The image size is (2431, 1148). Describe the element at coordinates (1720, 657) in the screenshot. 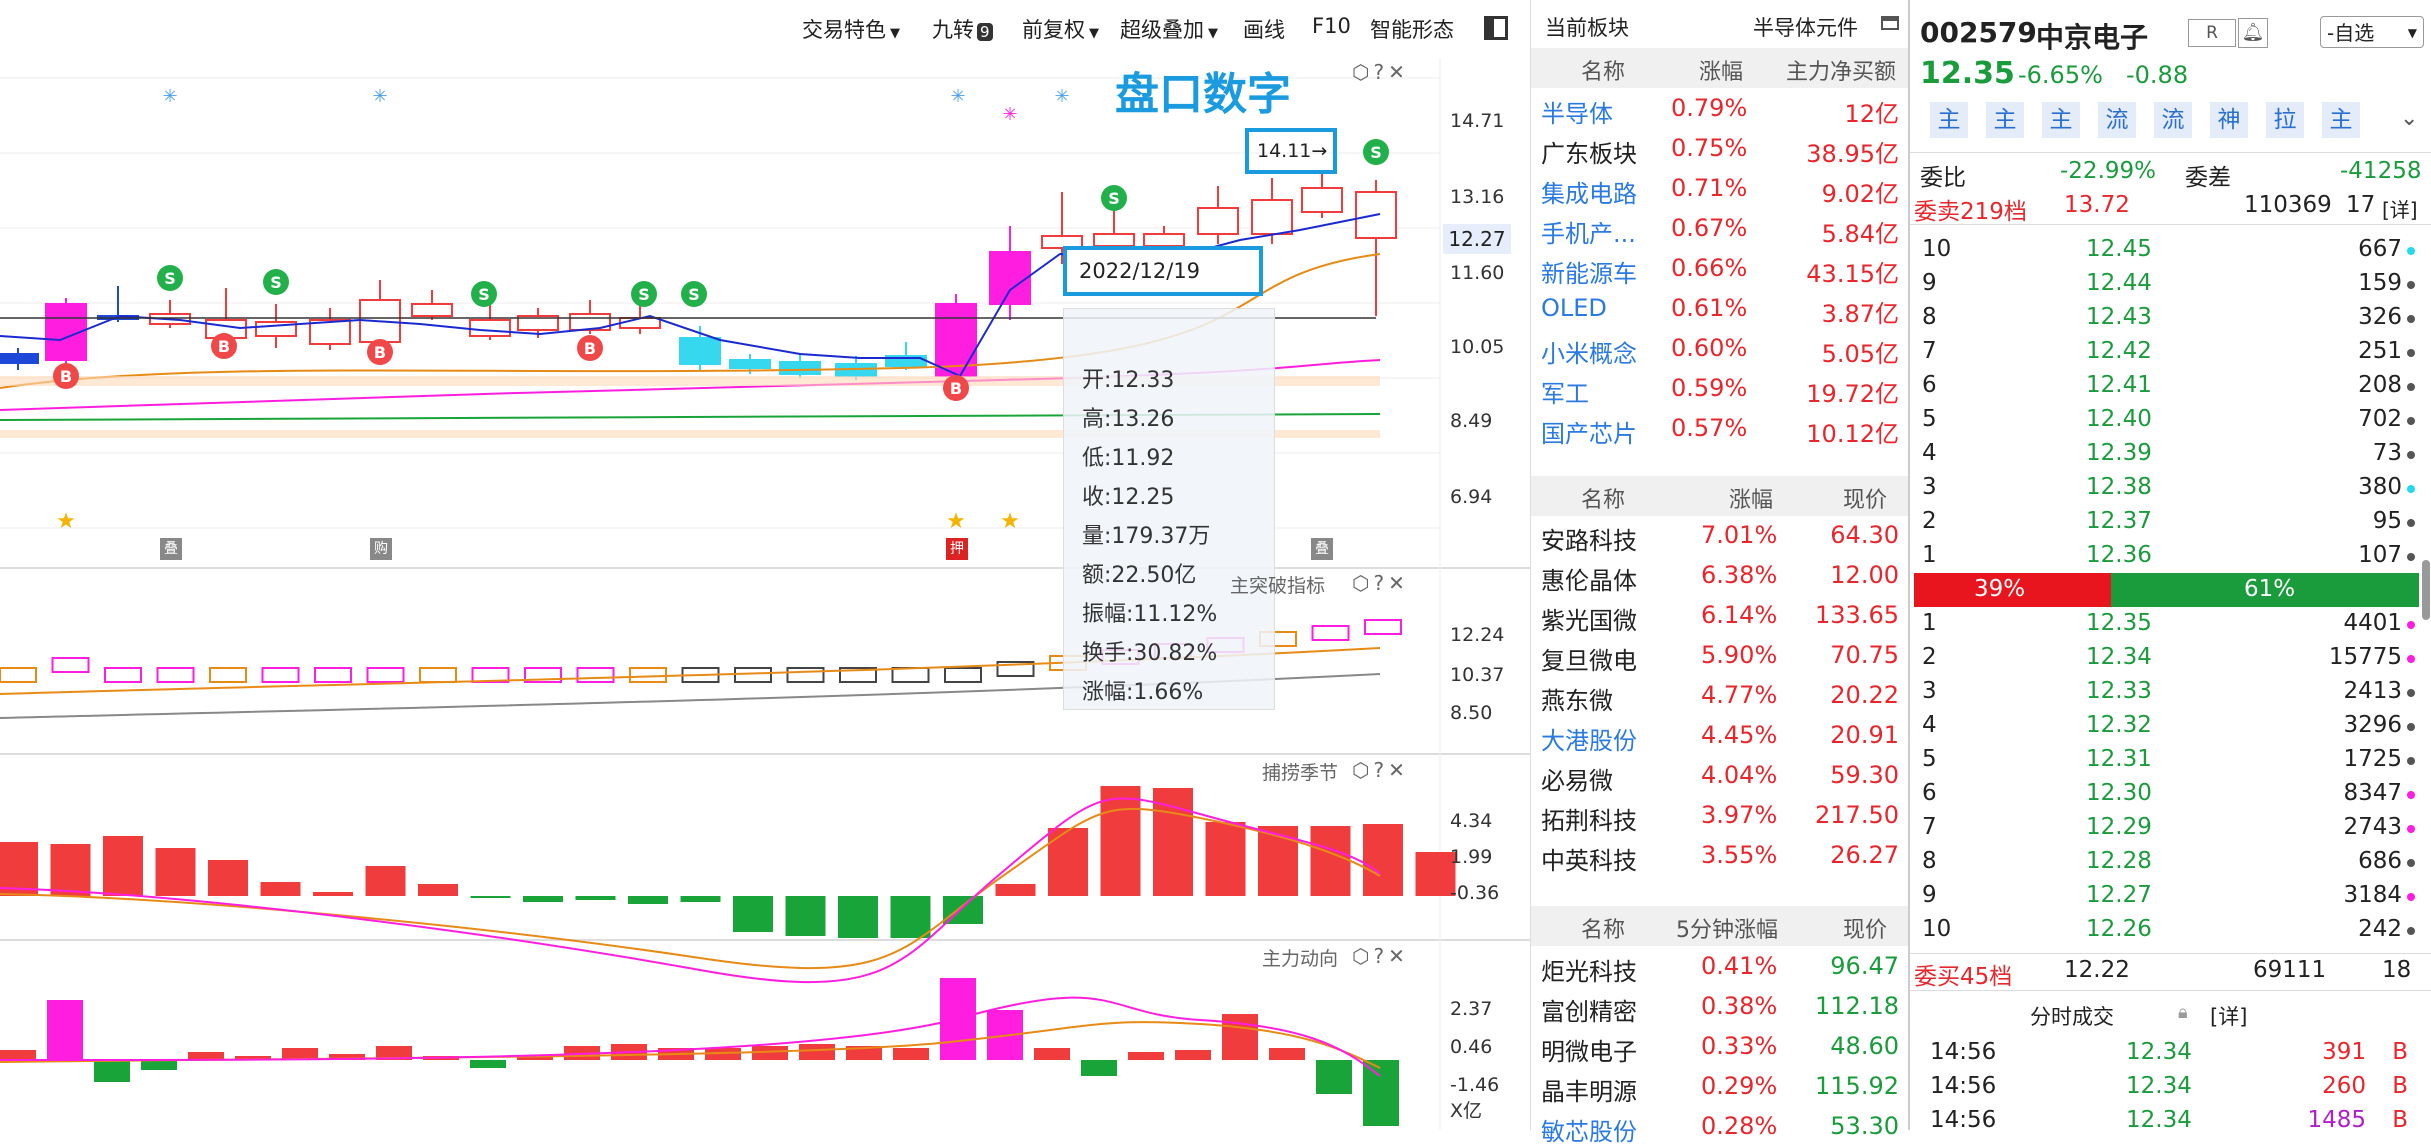

I see `stock-row: 复旦微电 5.90% 70.75` at that location.